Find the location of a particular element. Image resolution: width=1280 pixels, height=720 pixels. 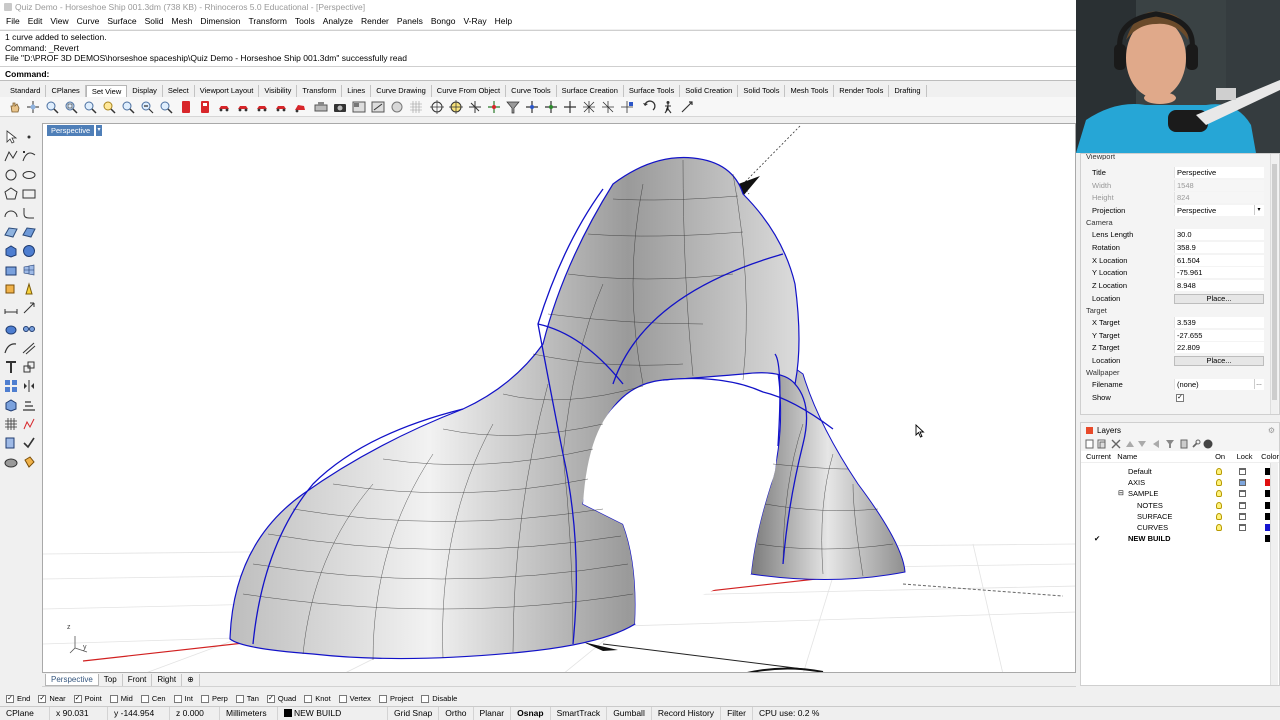

osnap-point: ✓ Point is located at coordinates (87, 698).